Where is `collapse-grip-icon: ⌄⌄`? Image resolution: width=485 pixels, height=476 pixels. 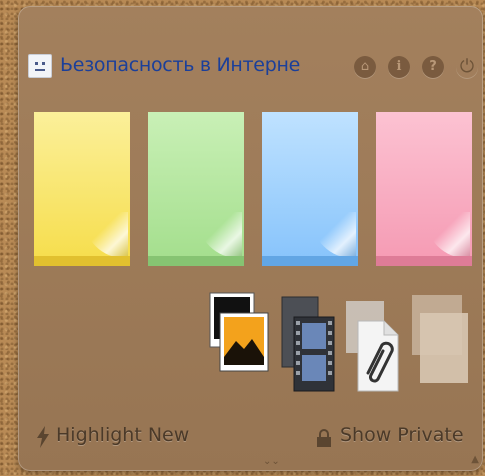 collapse-grip-icon: ⌄⌄ is located at coordinates (271, 461).